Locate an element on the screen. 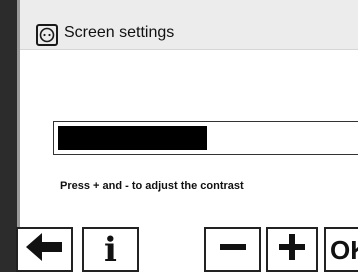  arrow-left-icon is located at coordinates (44, 249).